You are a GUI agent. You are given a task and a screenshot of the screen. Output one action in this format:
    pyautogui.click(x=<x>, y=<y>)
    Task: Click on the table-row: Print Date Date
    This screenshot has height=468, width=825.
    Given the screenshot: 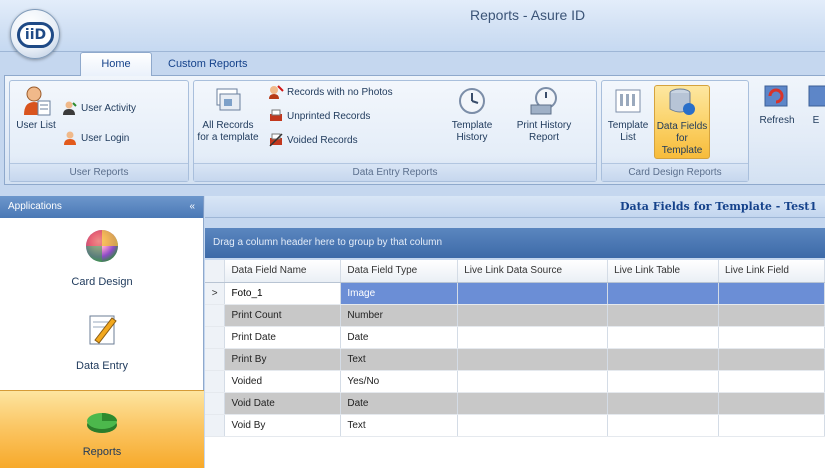 What is the action you would take?
    pyautogui.click(x=515, y=337)
    